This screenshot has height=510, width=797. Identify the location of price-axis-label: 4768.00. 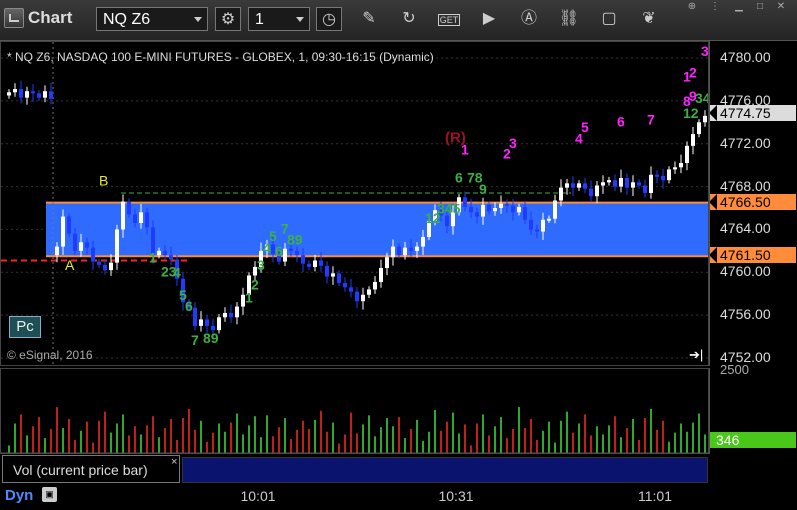
(745, 185).